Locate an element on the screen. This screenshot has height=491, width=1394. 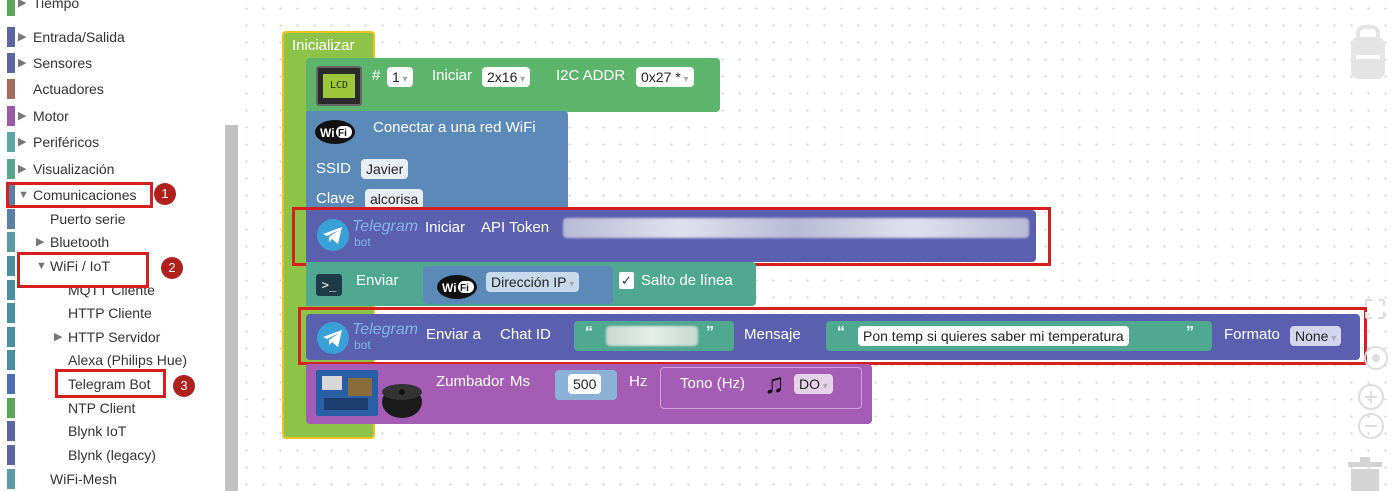
subcategory-label: HTTP Cliente is located at coordinates (110, 313).